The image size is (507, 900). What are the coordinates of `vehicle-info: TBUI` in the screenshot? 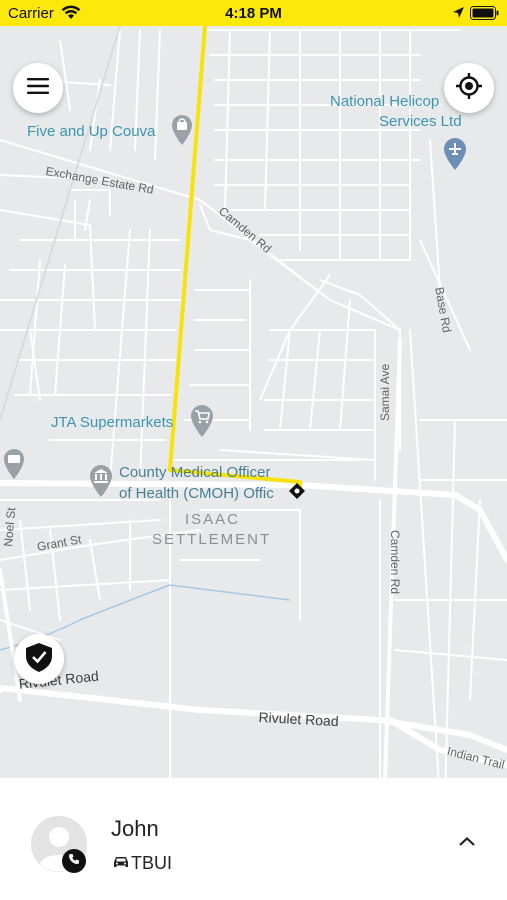 It's located at (142, 863).